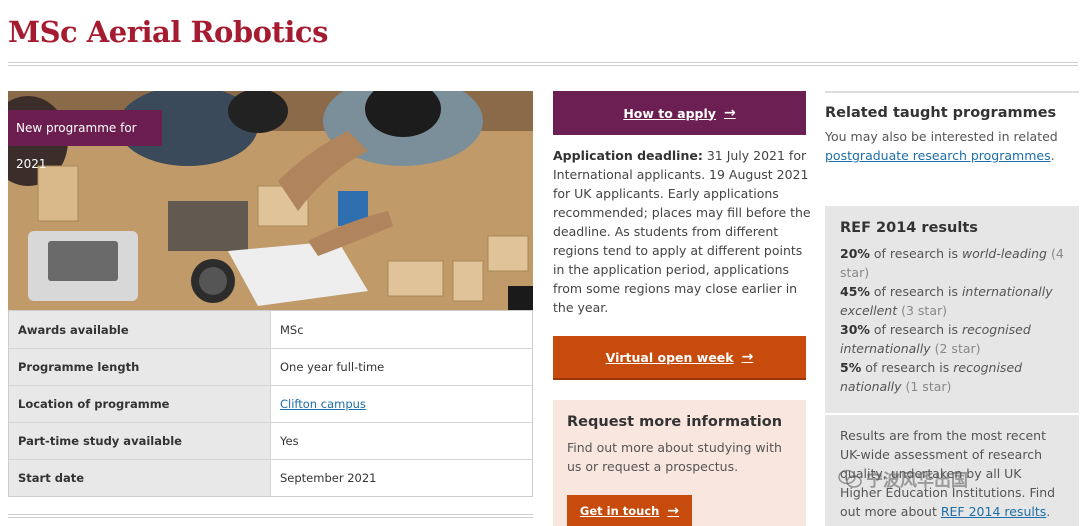  What do you see at coordinates (955, 348) in the screenshot?
I see `ref-stars: (2 star)` at bounding box center [955, 348].